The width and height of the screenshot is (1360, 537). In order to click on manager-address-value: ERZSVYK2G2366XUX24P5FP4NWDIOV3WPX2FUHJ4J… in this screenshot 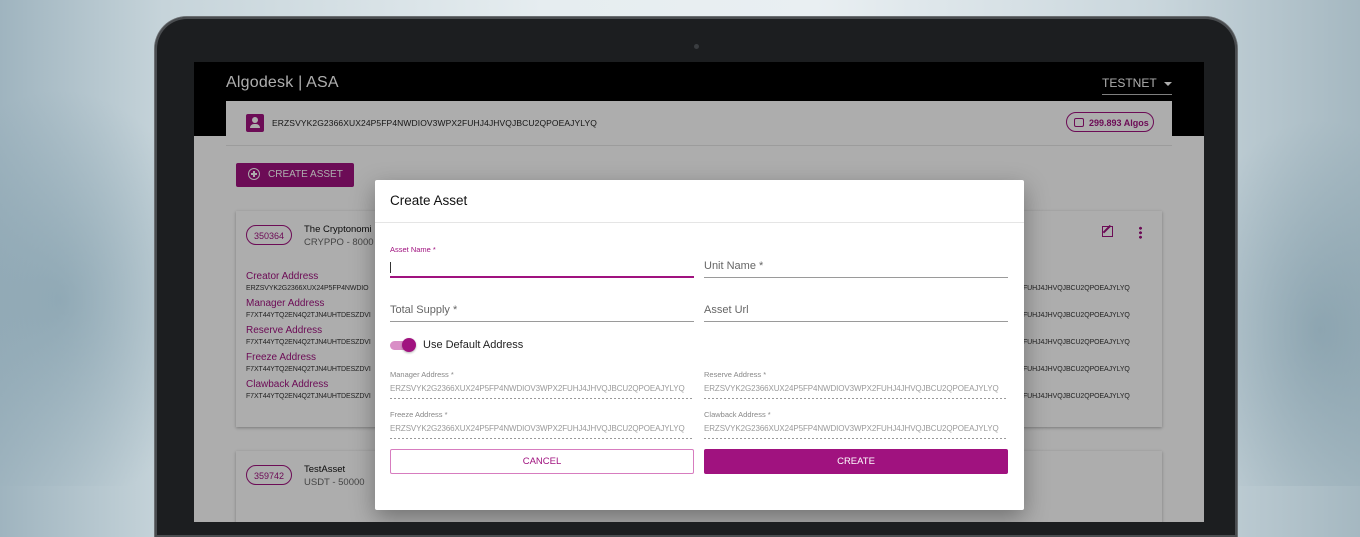, I will do `click(537, 388)`.